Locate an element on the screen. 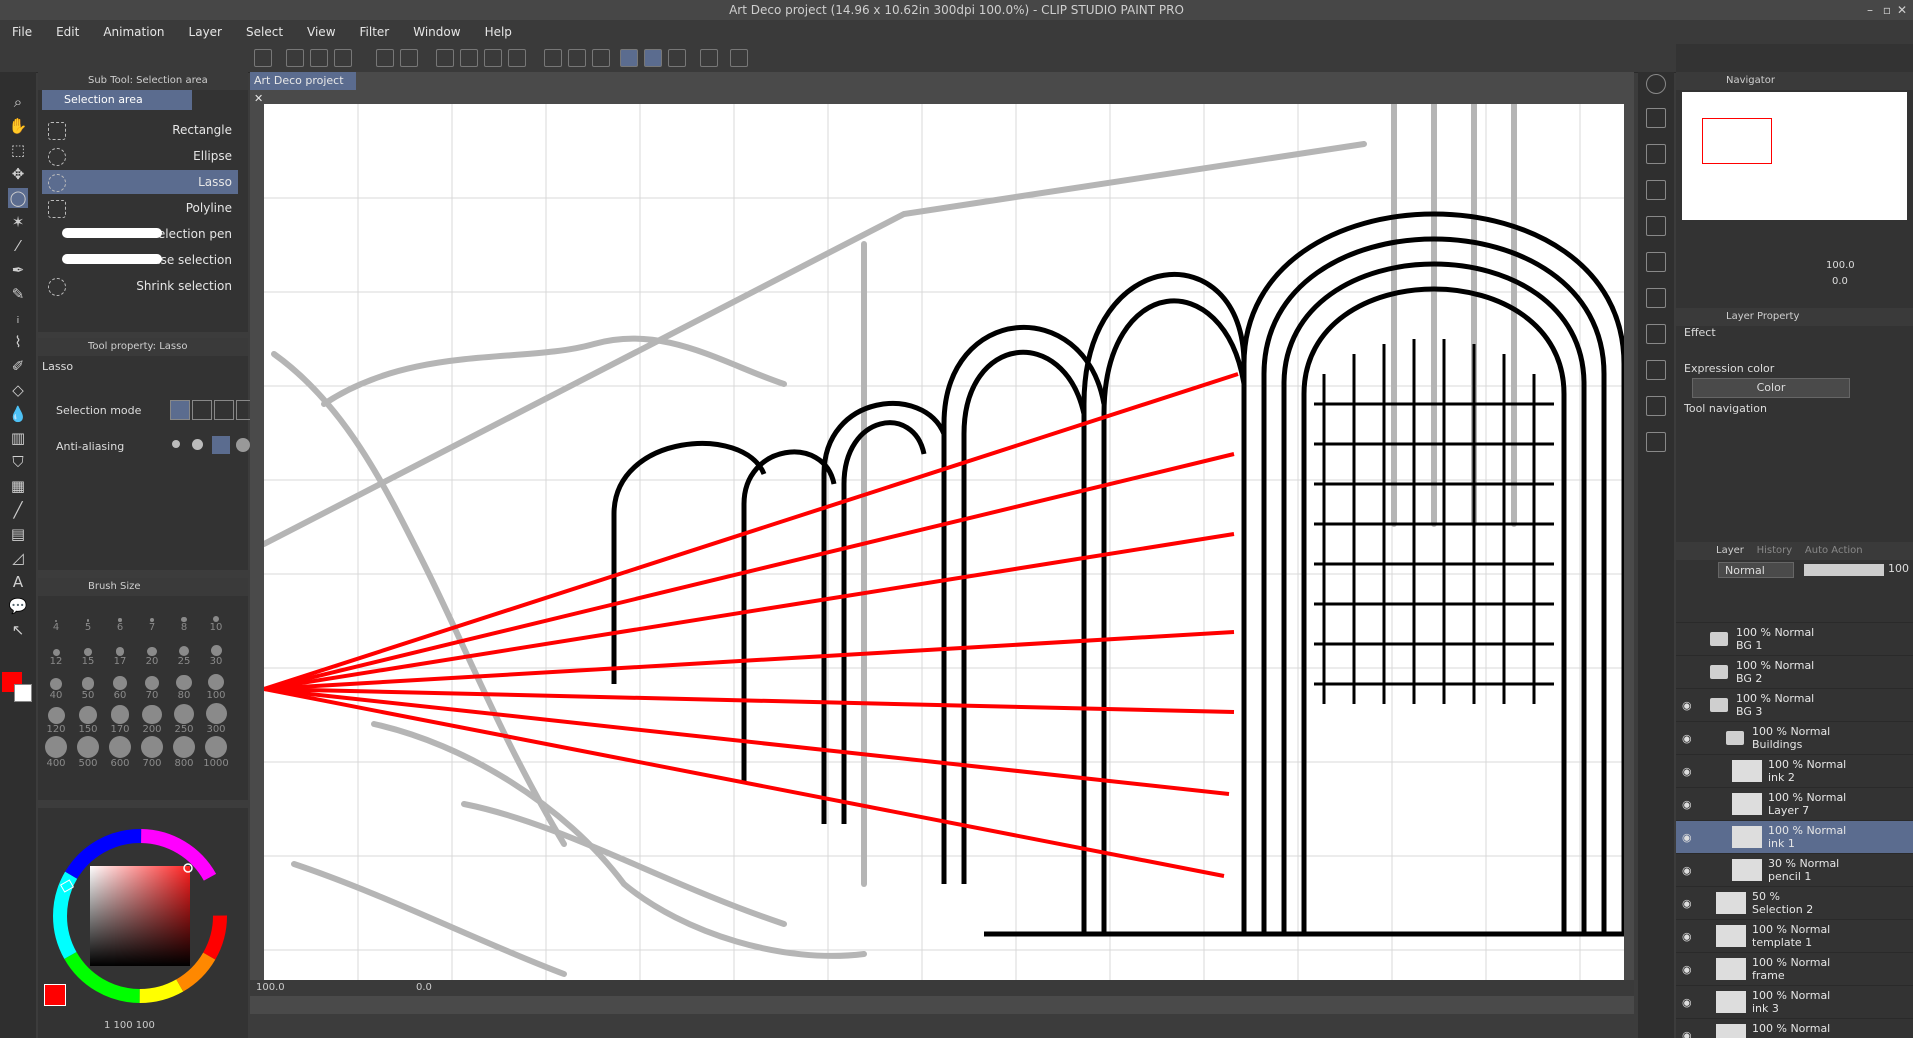 Image resolution: width=1913 pixels, height=1038 pixels. move-icon: ✥ is located at coordinates (18, 174).